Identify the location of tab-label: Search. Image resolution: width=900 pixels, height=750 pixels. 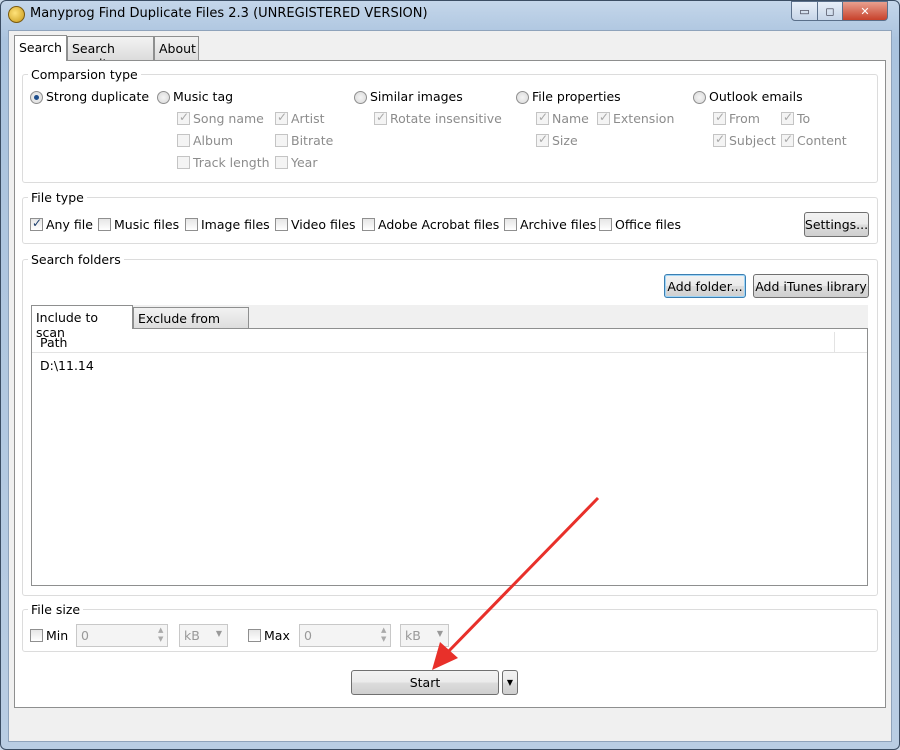
(40, 47).